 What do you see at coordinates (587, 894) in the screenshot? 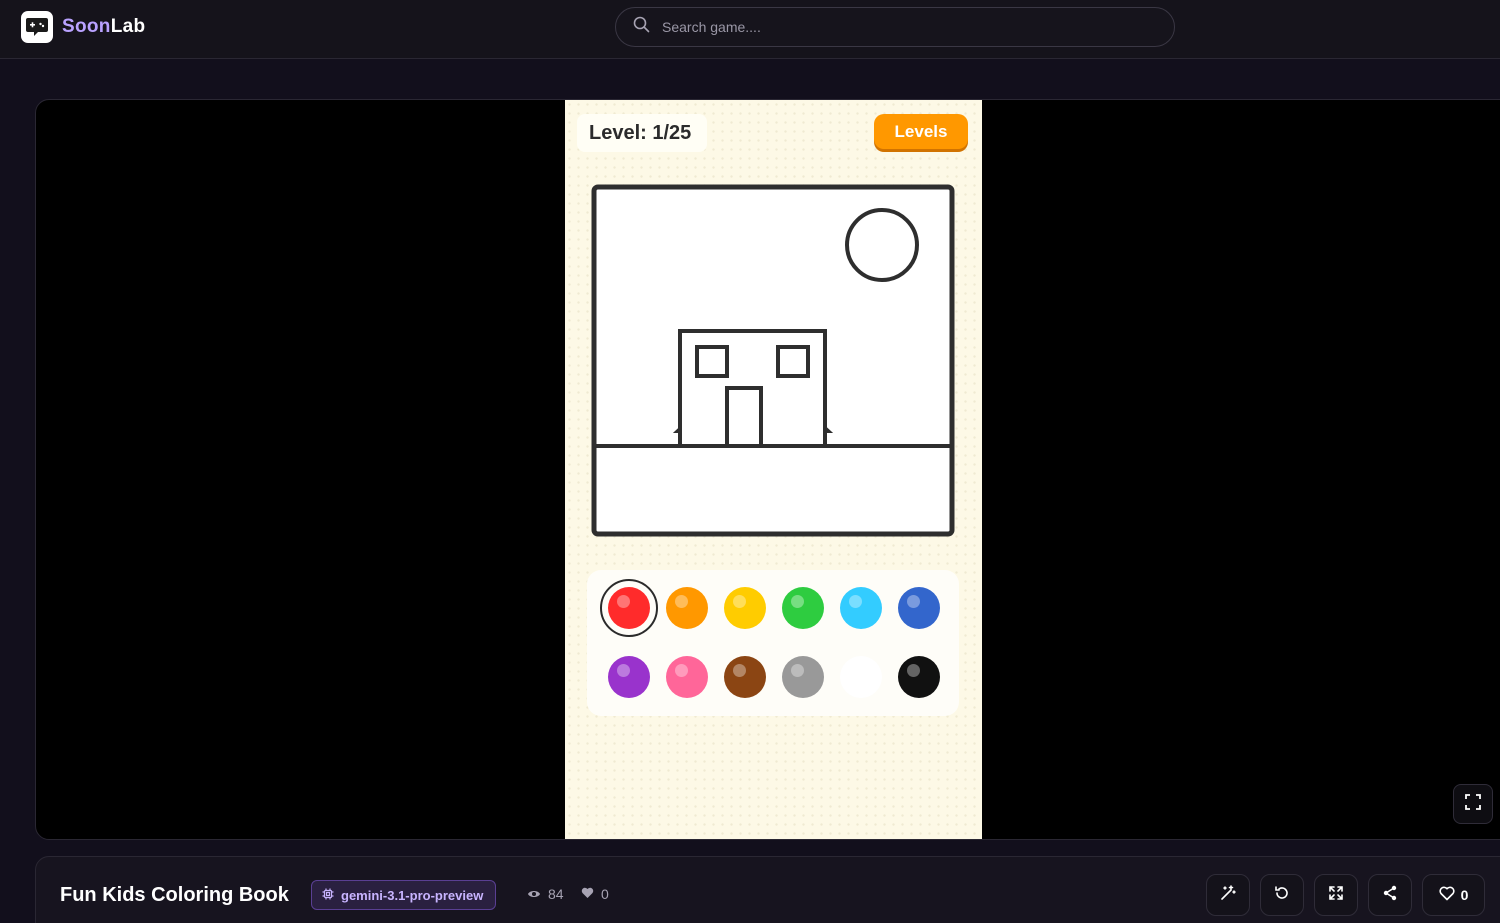
I see `heart-icon` at bounding box center [587, 894].